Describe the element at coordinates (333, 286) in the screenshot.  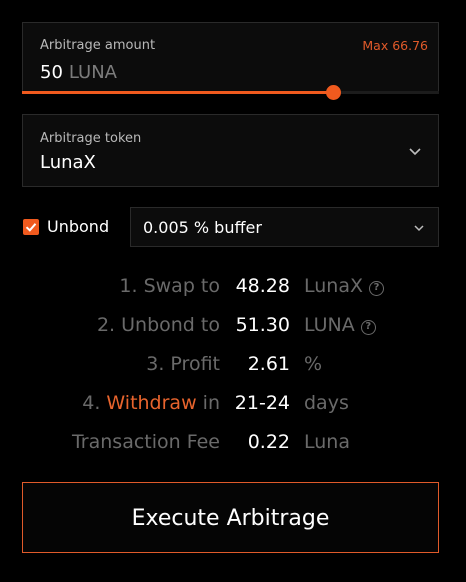
I see `step-unit-text: LunaX` at that location.